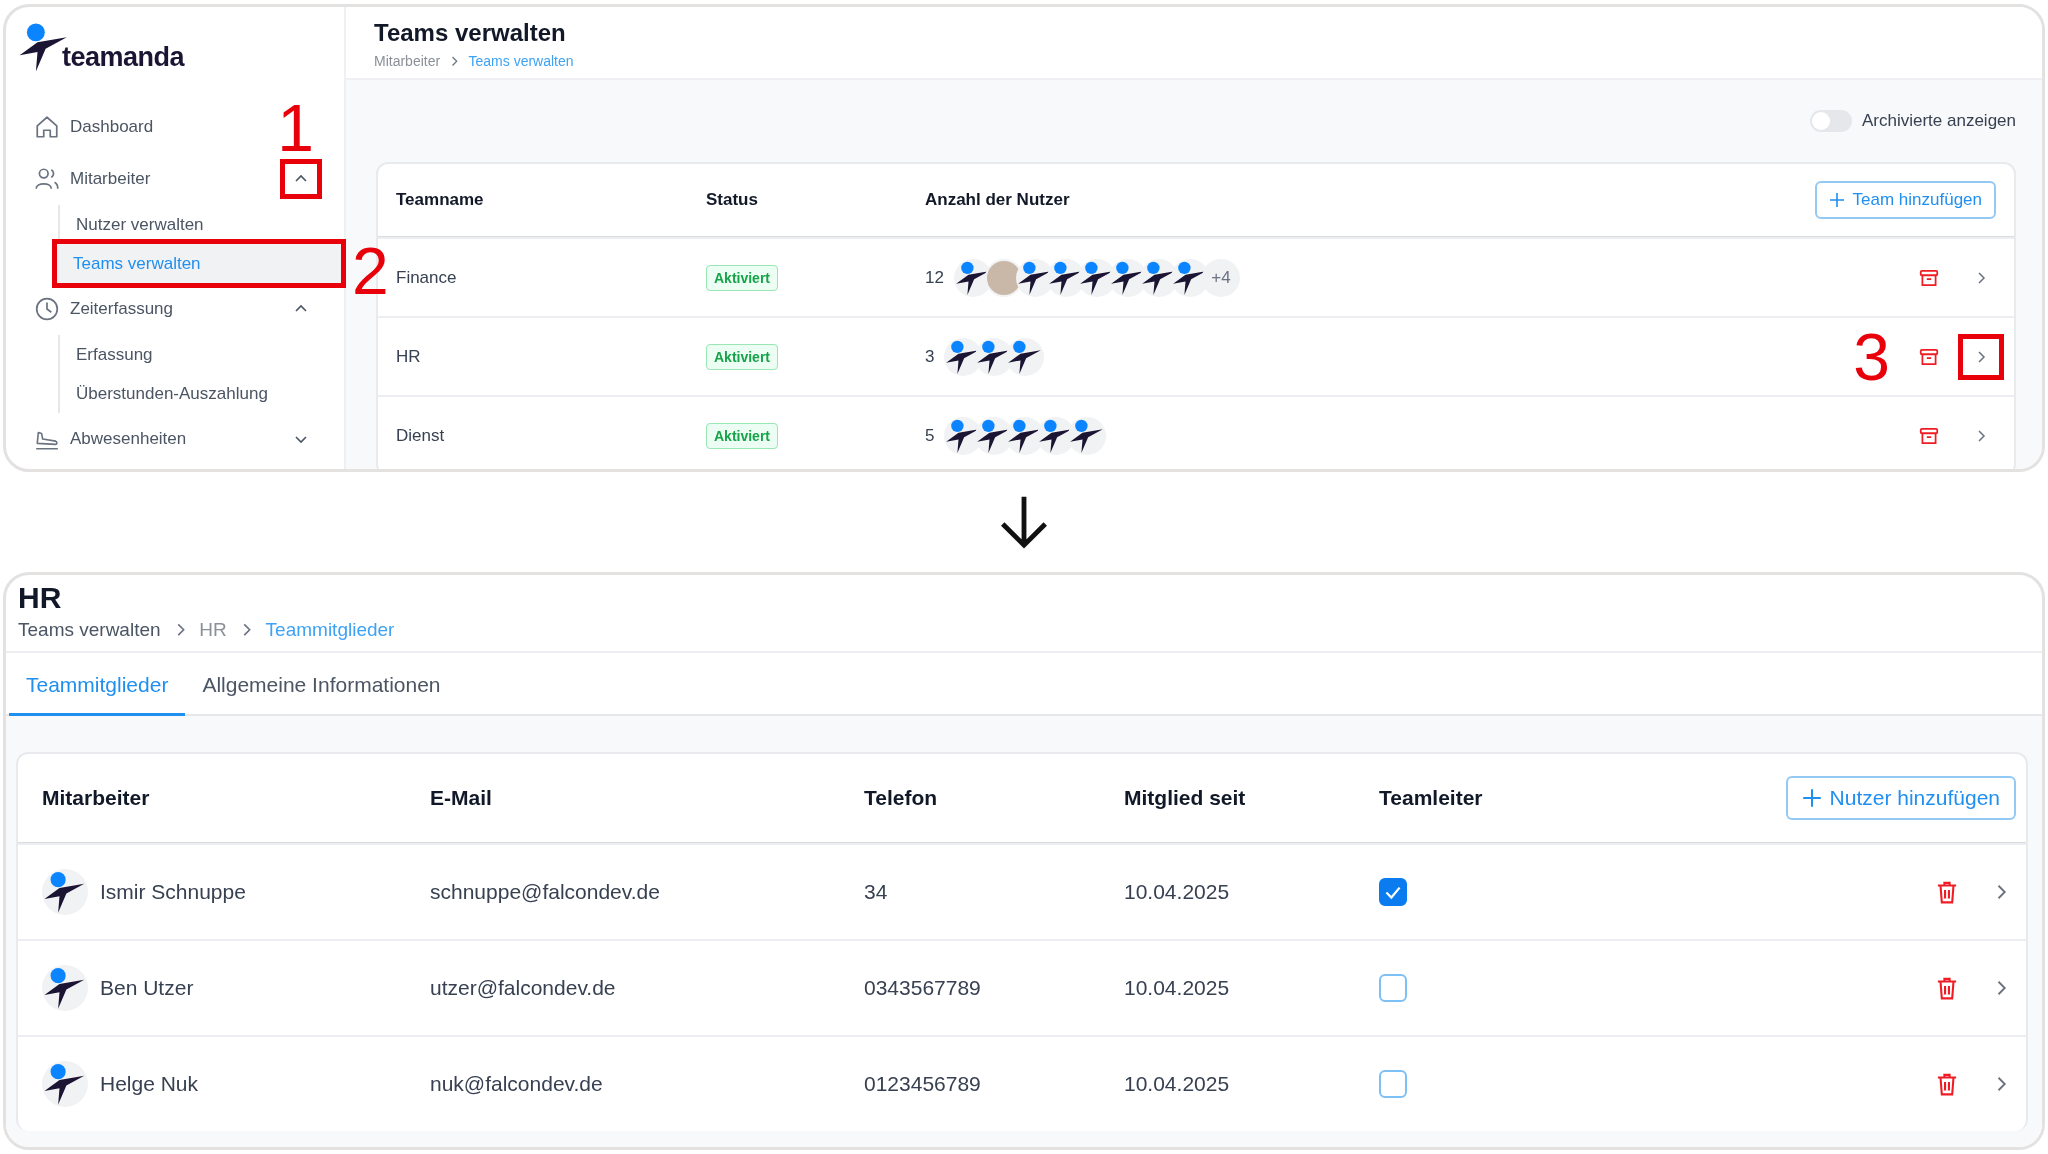 This screenshot has width=2048, height=1154. Describe the element at coordinates (173, 892) in the screenshot. I see `table-cell: Ismir Schnuppe` at that location.